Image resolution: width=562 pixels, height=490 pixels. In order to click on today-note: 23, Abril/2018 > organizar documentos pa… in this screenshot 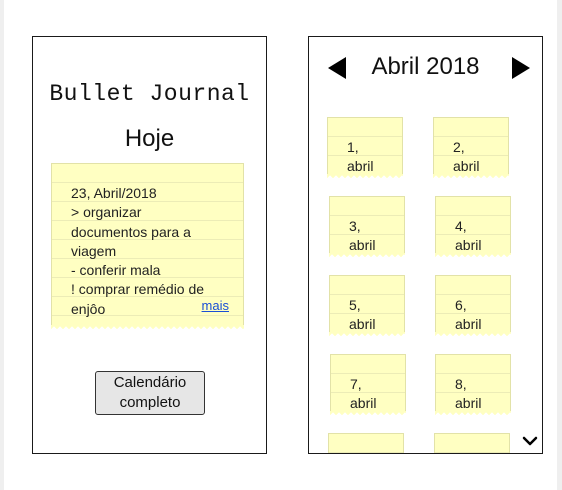, I will do `click(147, 247)`.